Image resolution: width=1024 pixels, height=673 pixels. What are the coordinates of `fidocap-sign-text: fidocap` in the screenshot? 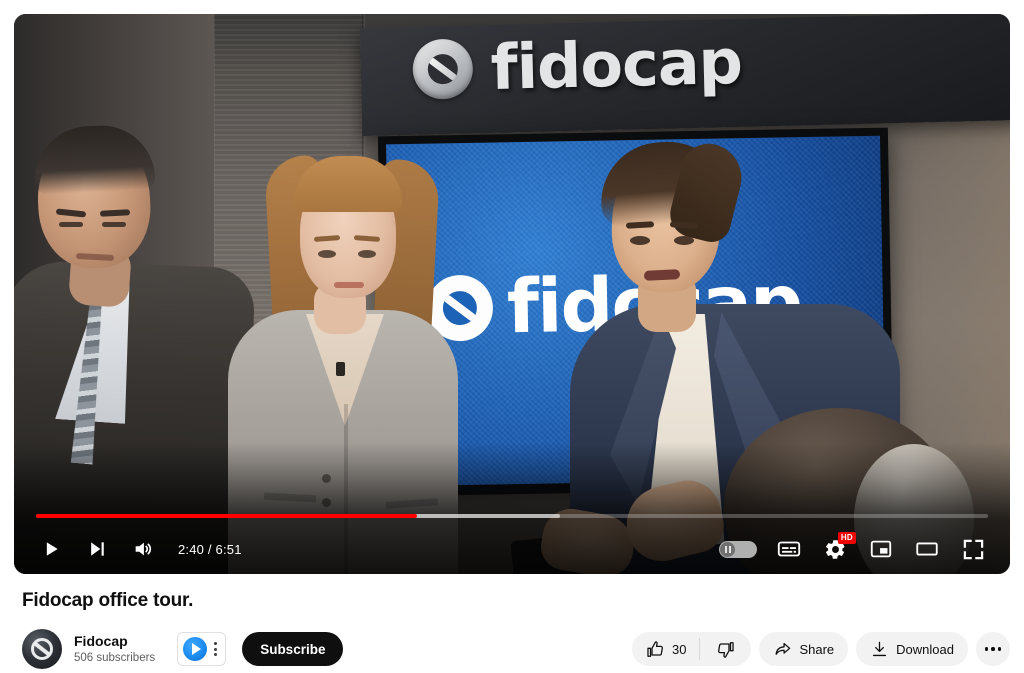 It's located at (616, 64).